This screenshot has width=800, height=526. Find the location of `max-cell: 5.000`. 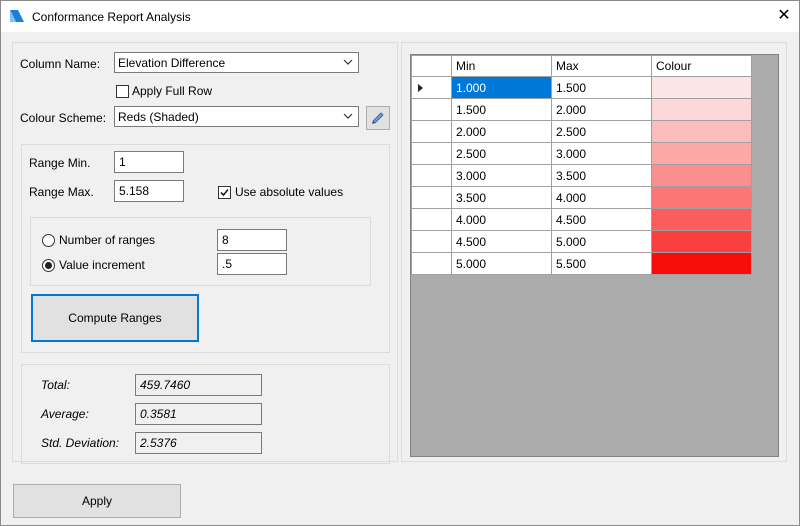

max-cell: 5.000 is located at coordinates (601, 241).